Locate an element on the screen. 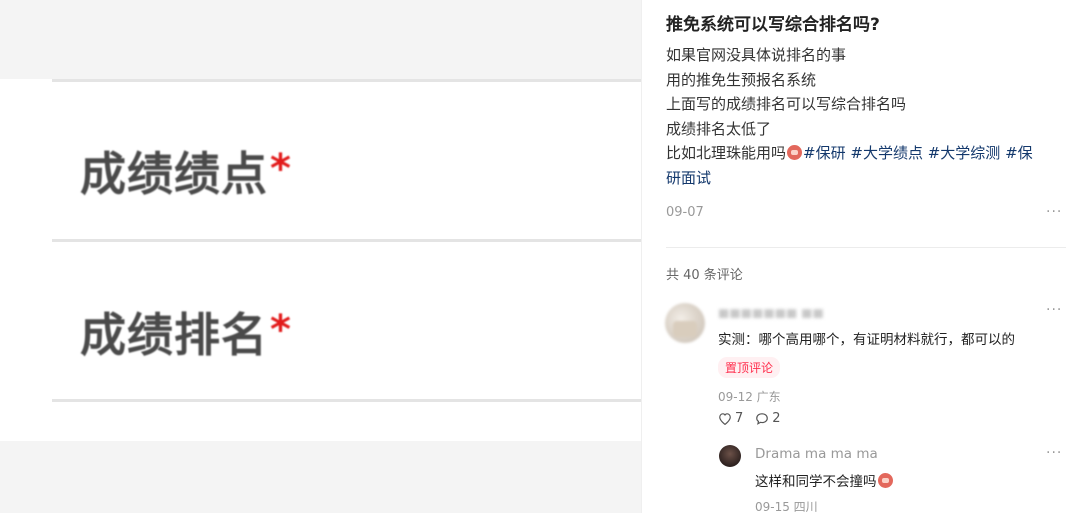 The width and height of the screenshot is (1080, 513). comment-text: 这样和同学不会撞吗 is located at coordinates (824, 480).